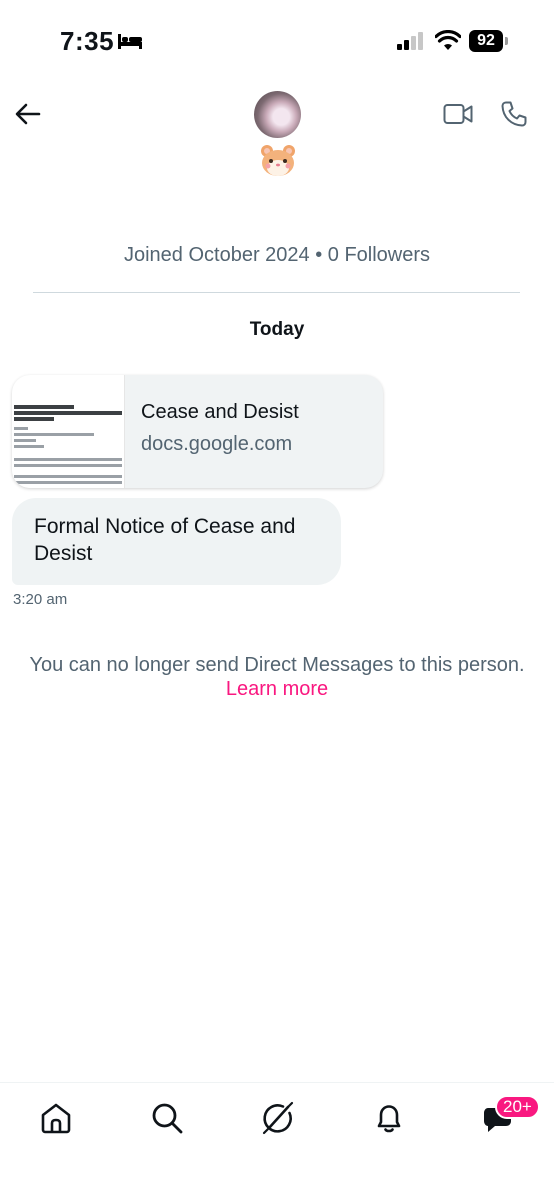  Describe the element at coordinates (389, 1118) in the screenshot. I see `notifications-bell-icon` at that location.